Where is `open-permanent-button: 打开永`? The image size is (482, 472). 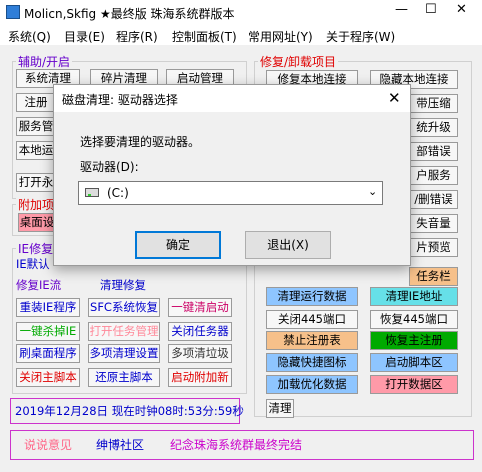
open-permanent-button: 打开永 is located at coordinates (36, 182).